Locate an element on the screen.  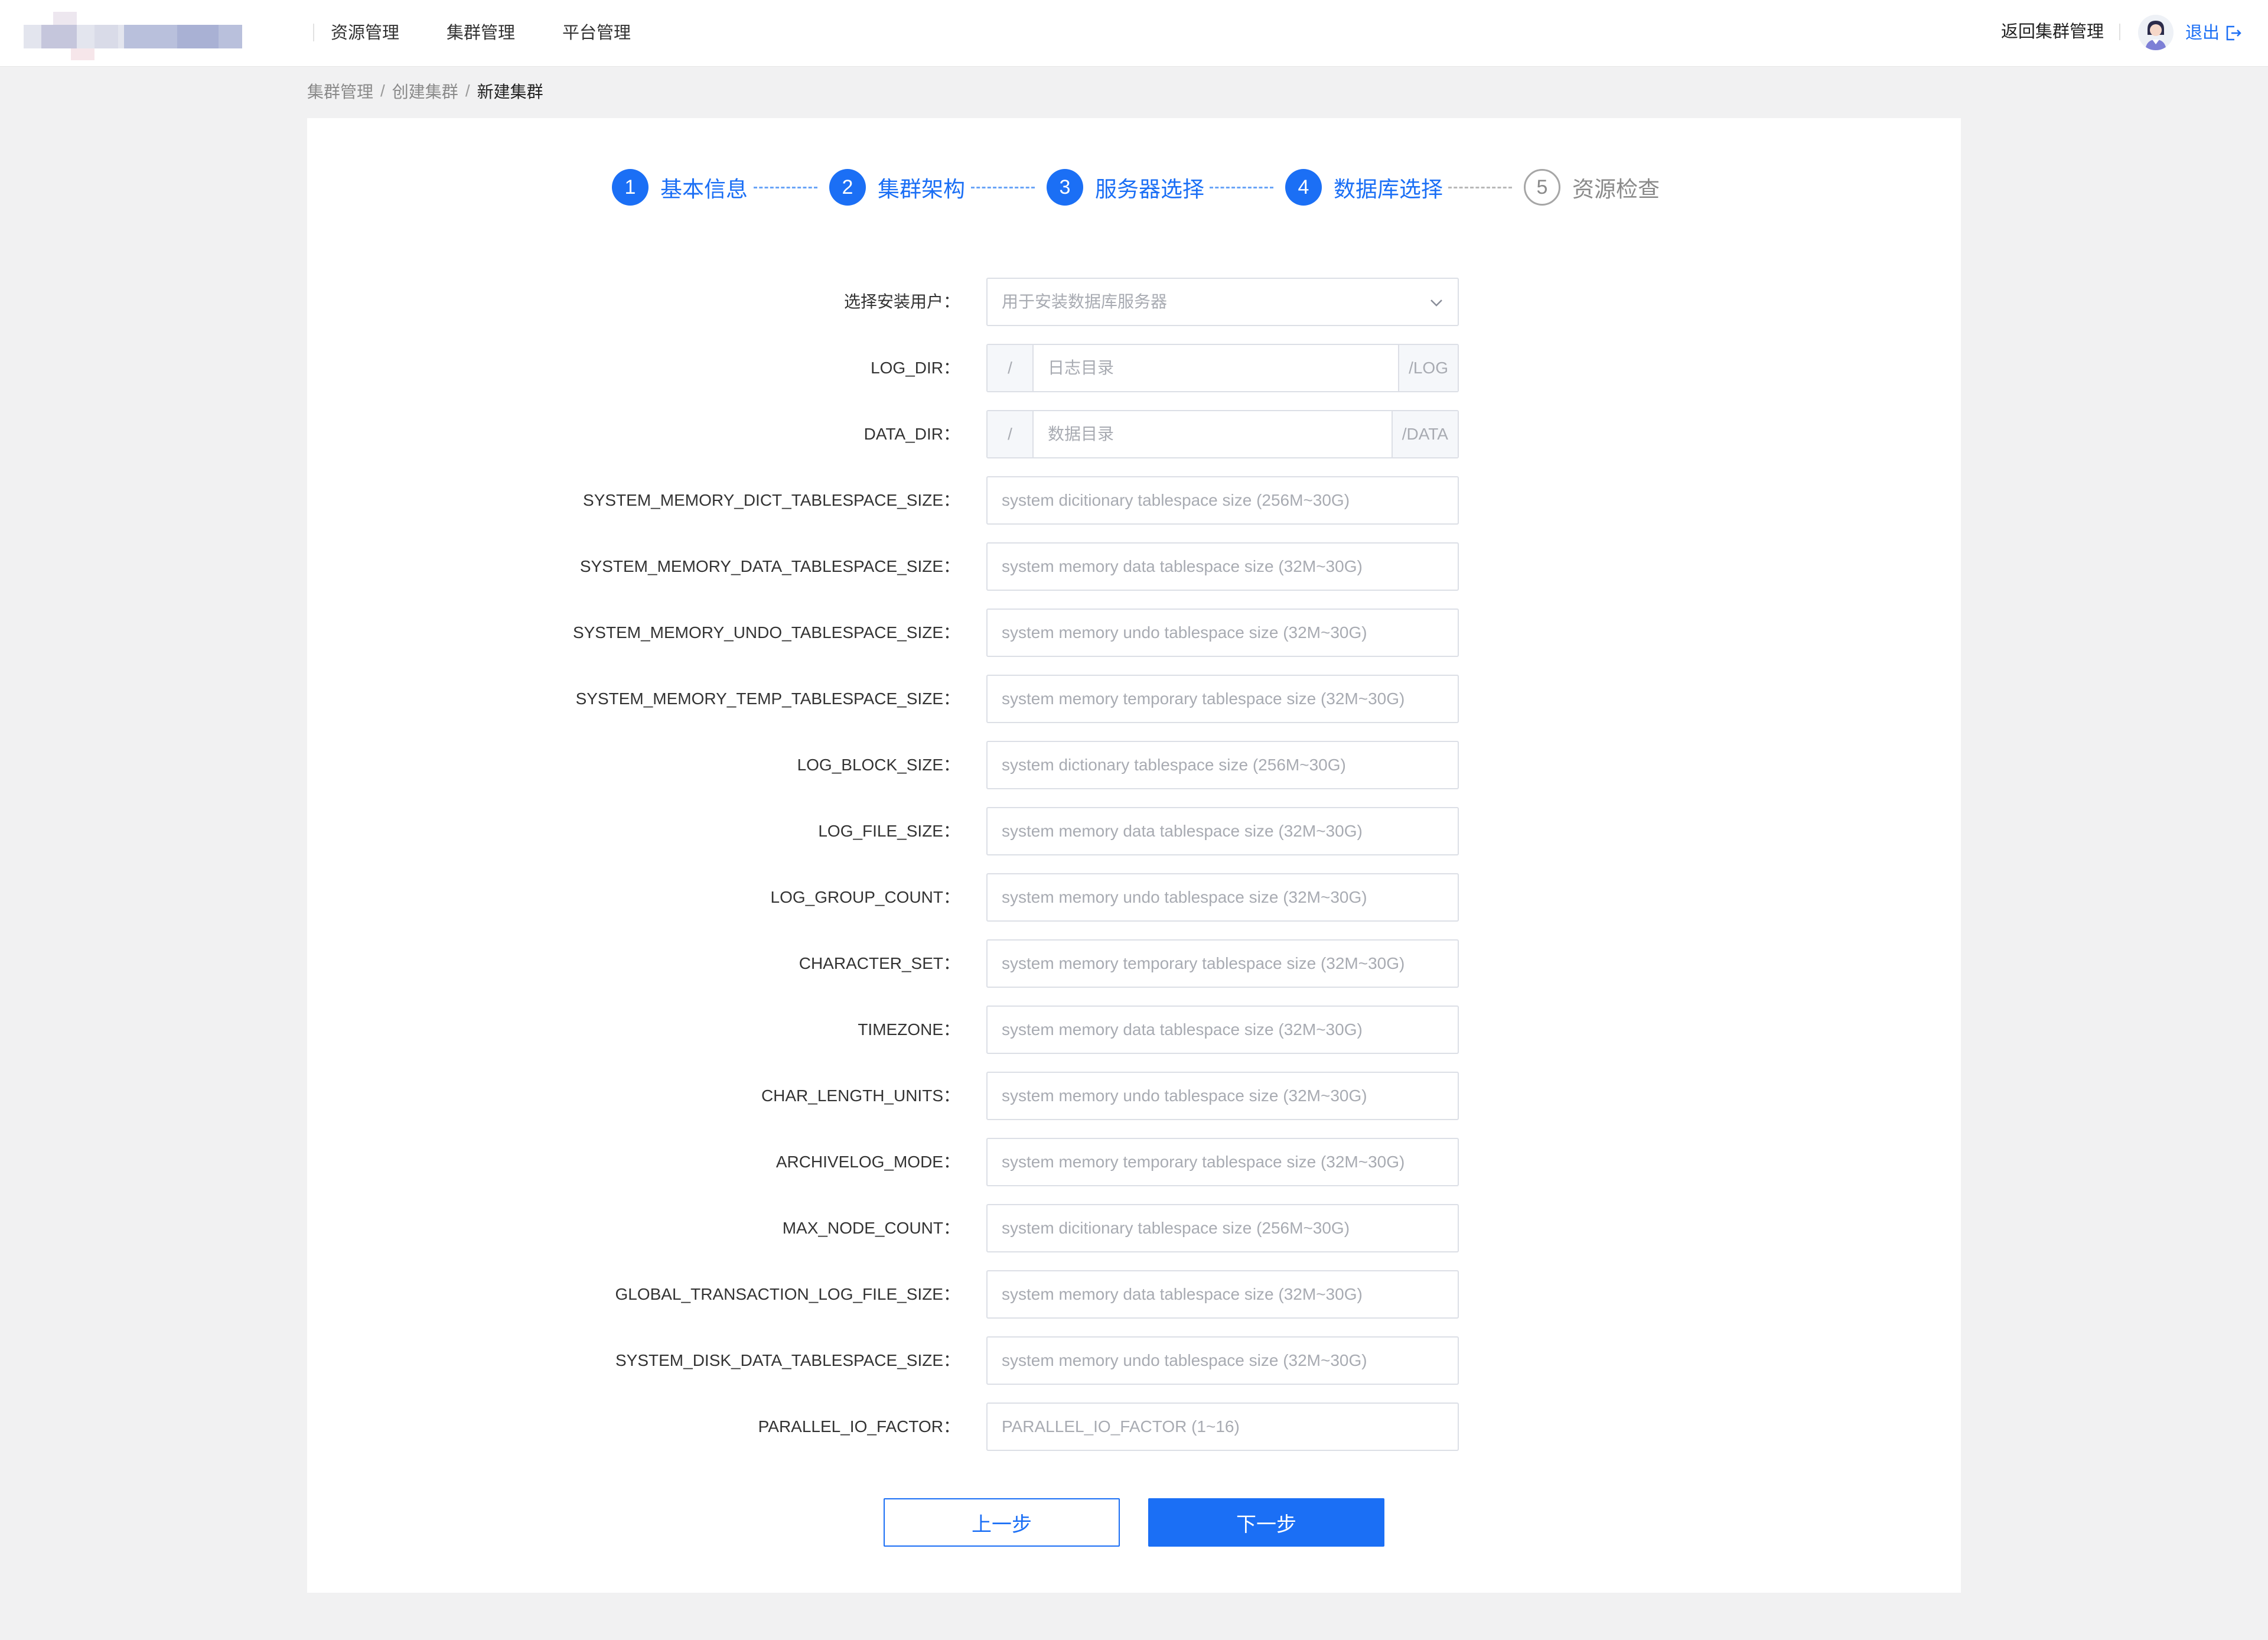
step-number: 2 is located at coordinates (847, 187).